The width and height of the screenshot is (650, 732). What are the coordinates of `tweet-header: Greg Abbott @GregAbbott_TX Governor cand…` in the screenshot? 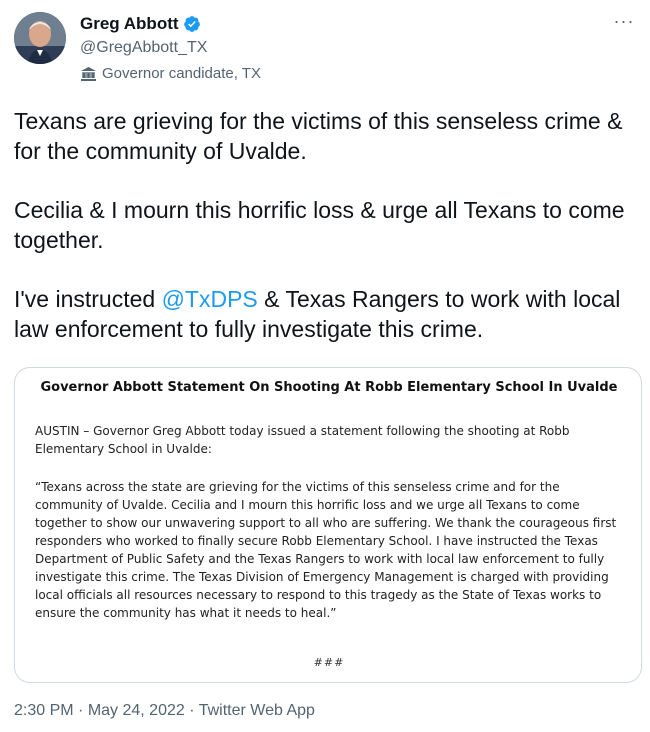 It's located at (325, 50).